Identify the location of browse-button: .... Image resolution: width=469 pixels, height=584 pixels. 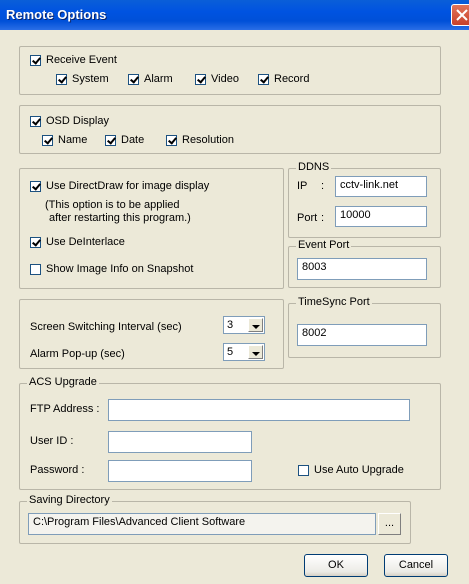
(389, 524).